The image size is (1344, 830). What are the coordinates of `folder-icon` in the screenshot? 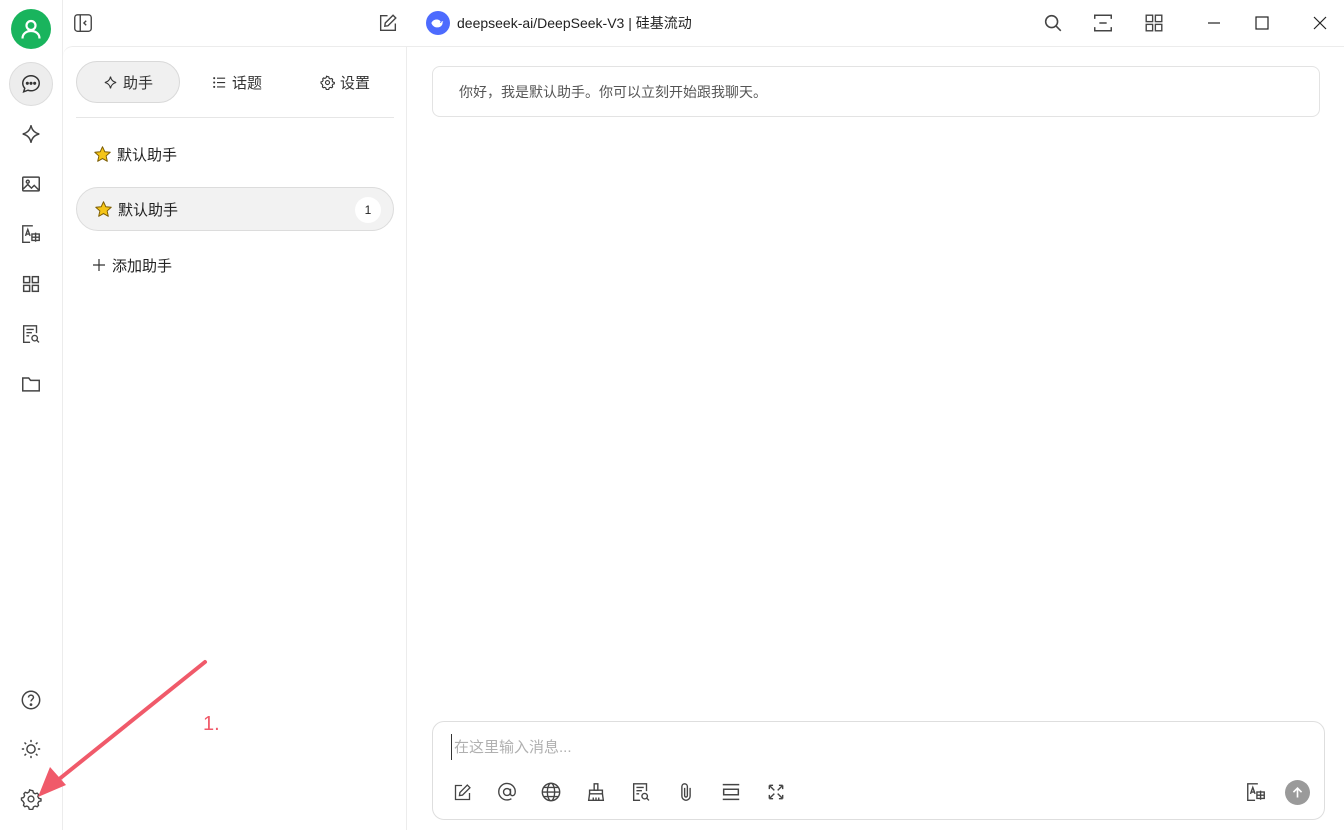 It's located at (31, 384).